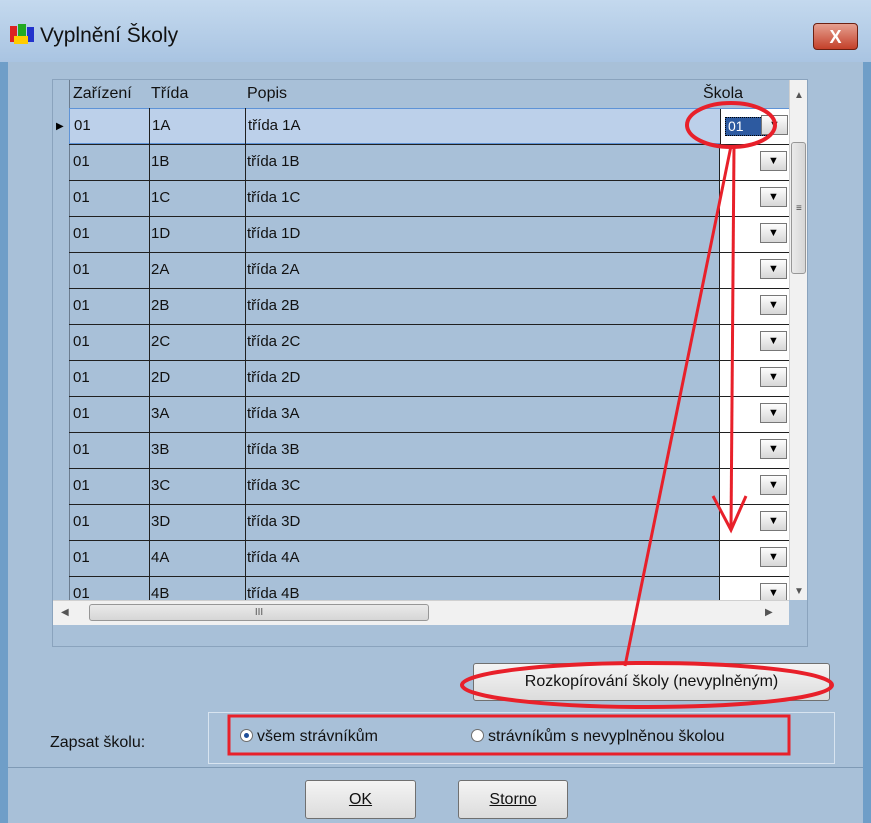 The width and height of the screenshot is (871, 823). Describe the element at coordinates (273, 485) in the screenshot. I see `cell-popis: třída 3C` at that location.